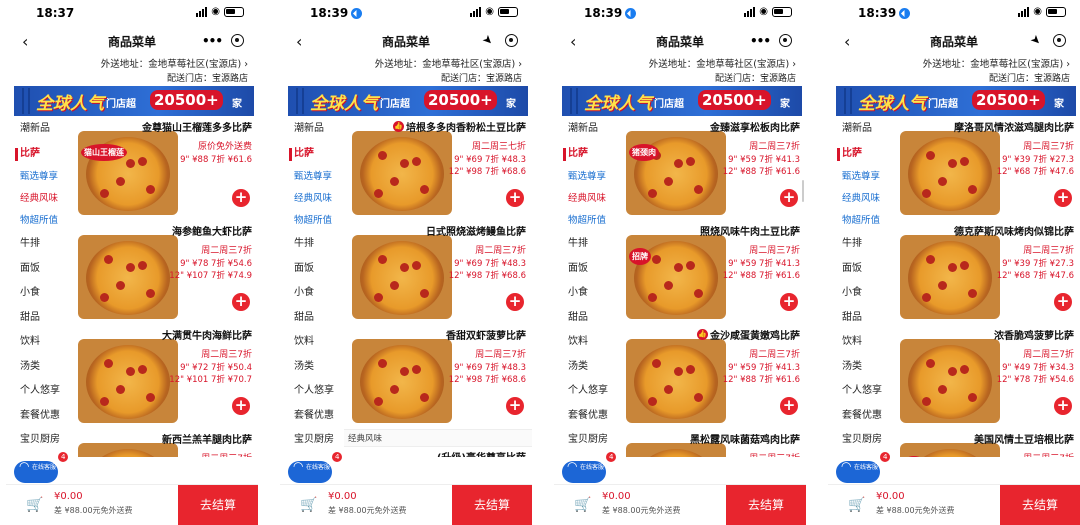 Image resolution: width=1080 pixels, height=525 pixels. I want to click on scrollbar, so click(803, 191).